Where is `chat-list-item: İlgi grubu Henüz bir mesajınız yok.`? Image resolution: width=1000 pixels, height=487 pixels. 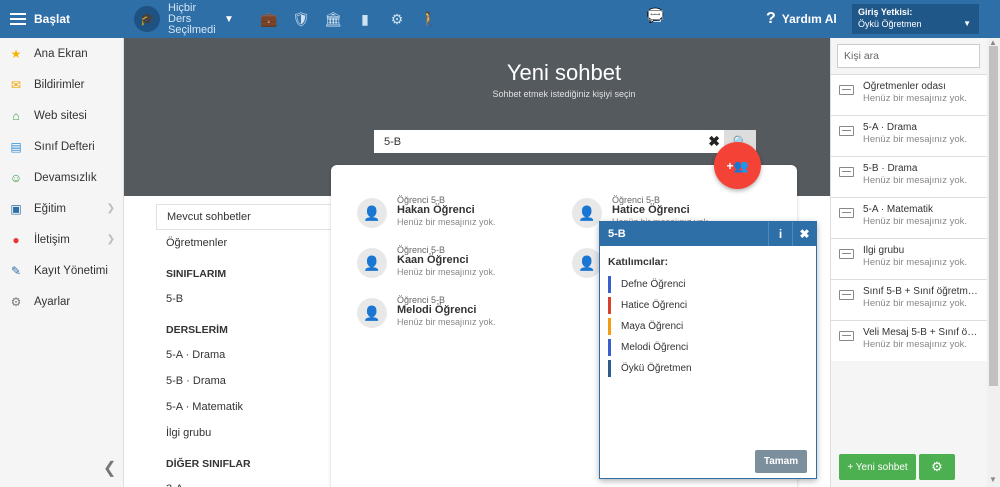 chat-list-item: İlgi grubu Henüz bir mesajınız yok. is located at coordinates (909, 258).